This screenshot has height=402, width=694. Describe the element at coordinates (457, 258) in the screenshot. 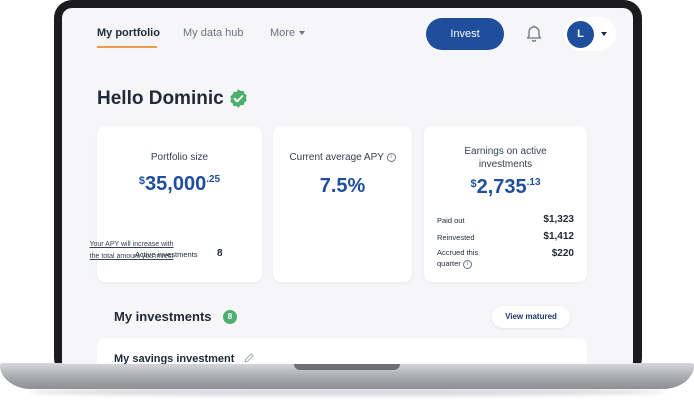

I see `accrued-label: Accrued this quarter i` at that location.